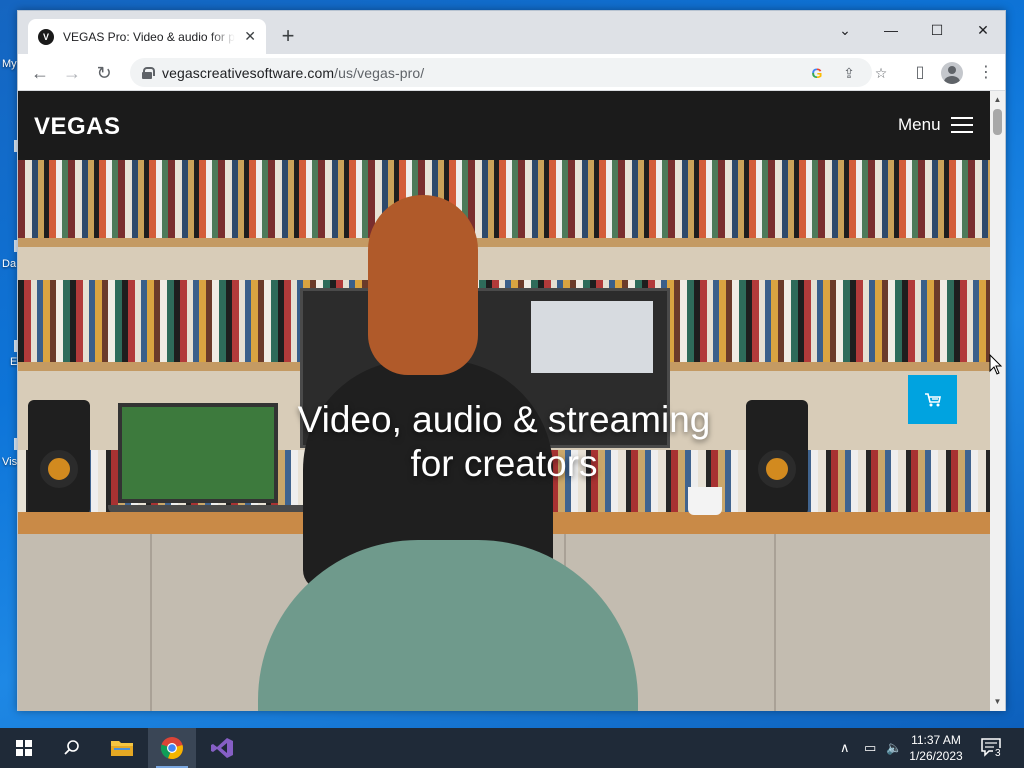 Image resolution: width=1024 pixels, height=768 pixels. I want to click on cart-button, so click(932, 399).